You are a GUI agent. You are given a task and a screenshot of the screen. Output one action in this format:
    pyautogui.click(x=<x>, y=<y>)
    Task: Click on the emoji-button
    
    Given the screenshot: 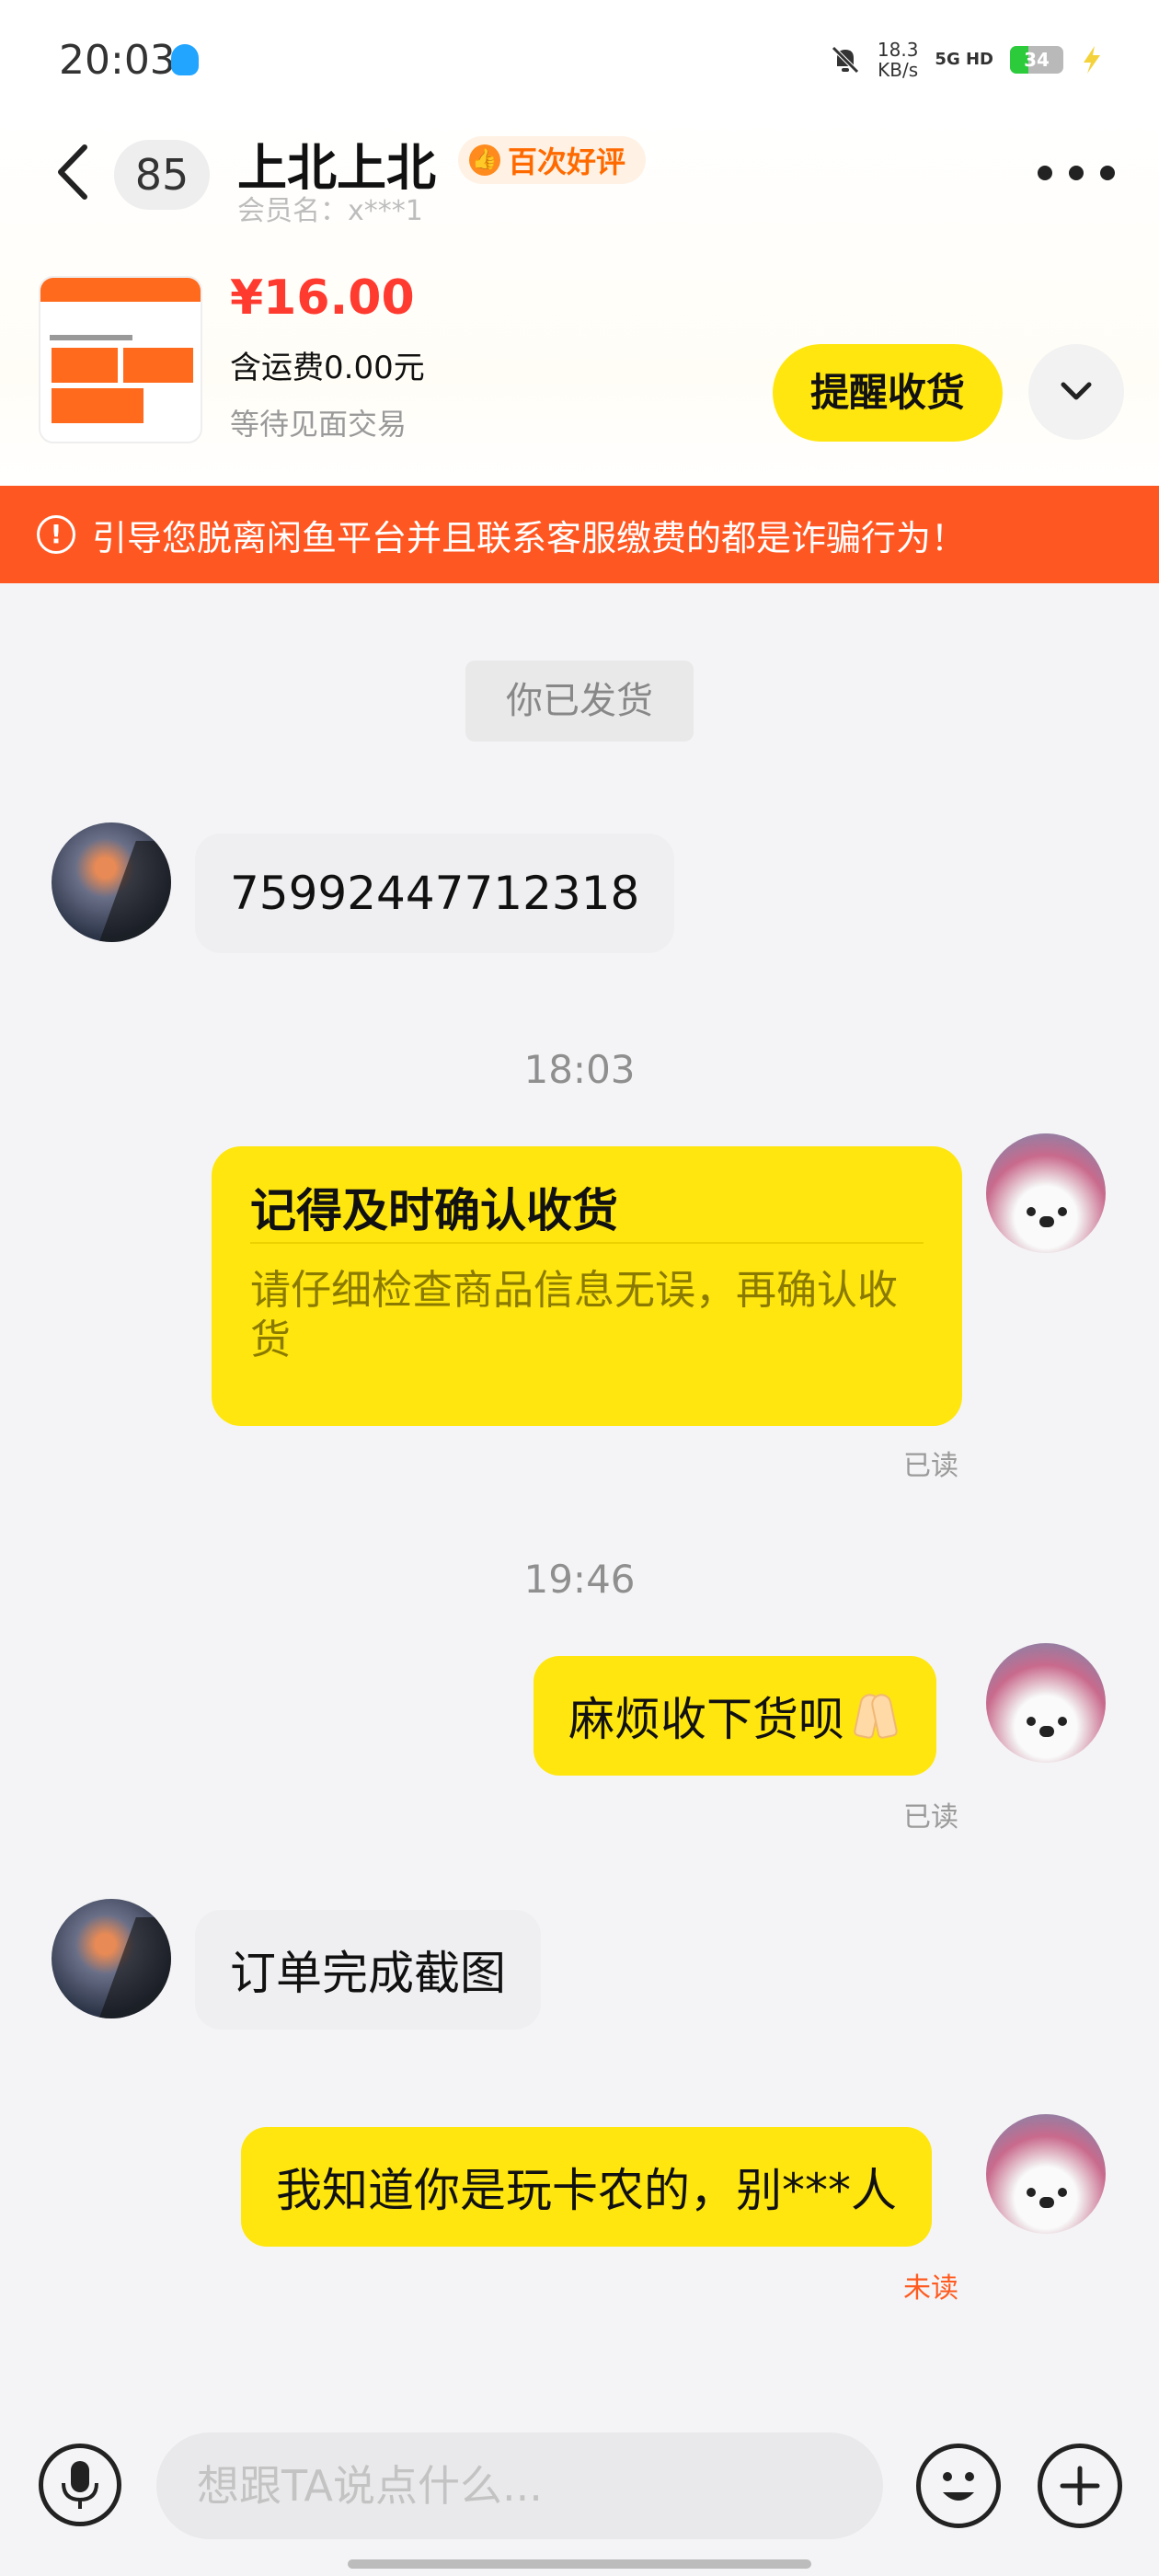 What is the action you would take?
    pyautogui.click(x=958, y=2486)
    